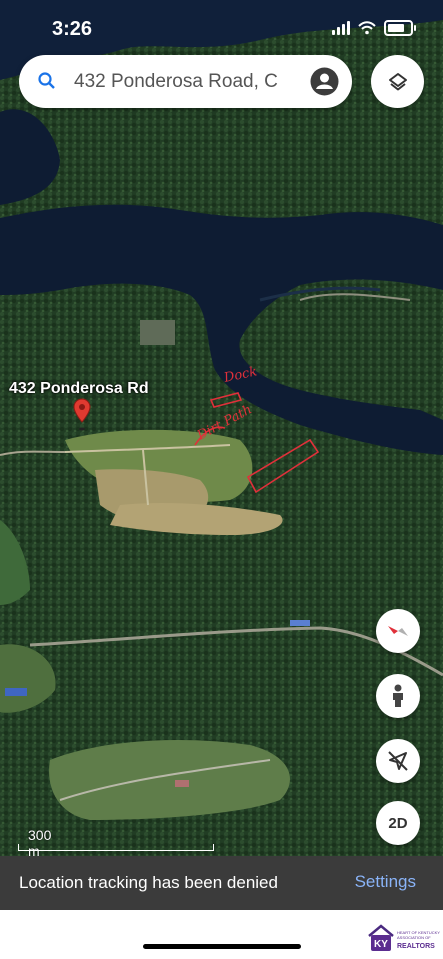 The image size is (443, 959). Describe the element at coordinates (385, 882) in the screenshot. I see `settings-button: Settings` at that location.